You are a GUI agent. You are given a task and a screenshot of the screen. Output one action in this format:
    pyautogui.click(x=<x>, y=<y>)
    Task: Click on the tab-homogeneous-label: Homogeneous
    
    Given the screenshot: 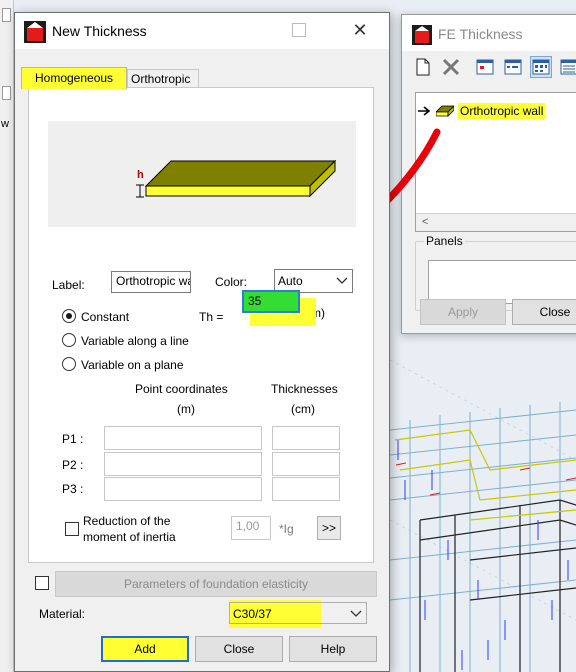 What is the action you would take?
    pyautogui.click(x=74, y=78)
    